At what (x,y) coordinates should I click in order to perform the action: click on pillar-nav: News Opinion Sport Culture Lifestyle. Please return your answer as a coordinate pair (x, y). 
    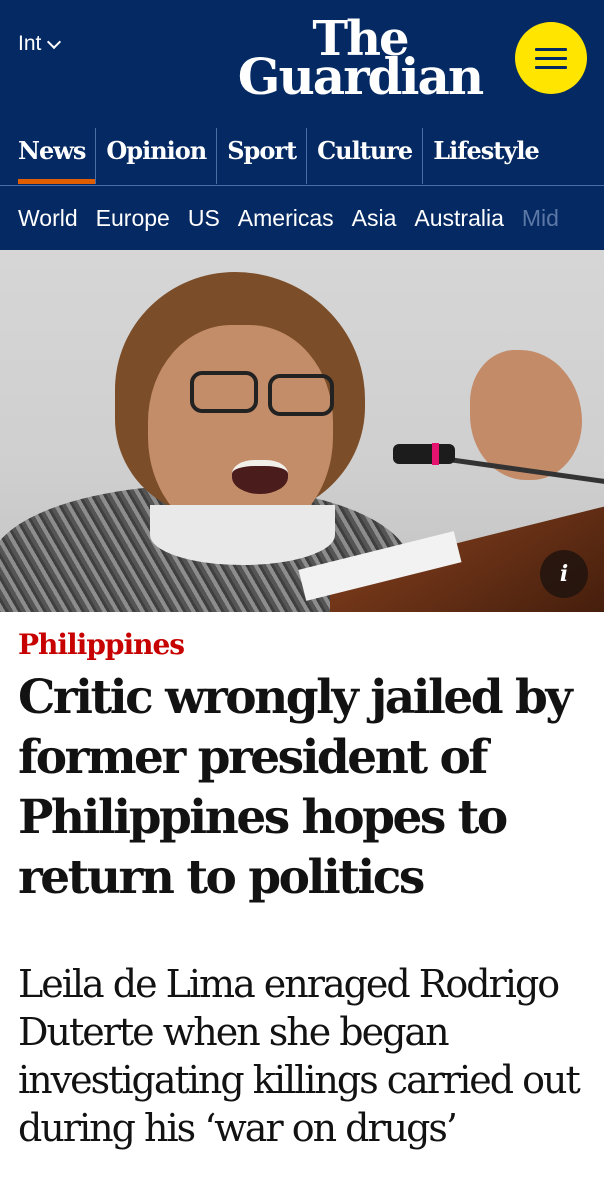
    Looking at the image, I should click on (274, 156).